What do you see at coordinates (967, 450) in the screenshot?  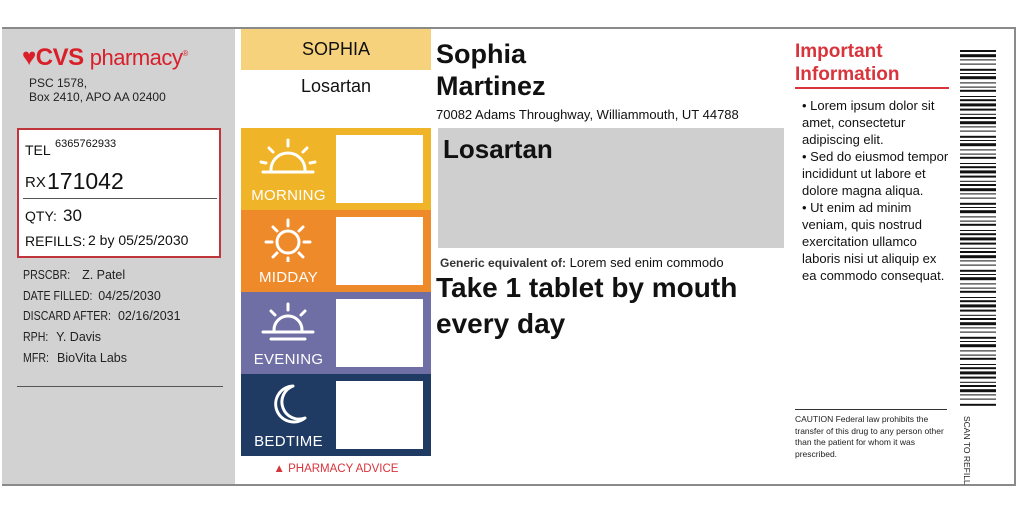 I see `scan-to-refill-label: SCAN TO REFILL` at bounding box center [967, 450].